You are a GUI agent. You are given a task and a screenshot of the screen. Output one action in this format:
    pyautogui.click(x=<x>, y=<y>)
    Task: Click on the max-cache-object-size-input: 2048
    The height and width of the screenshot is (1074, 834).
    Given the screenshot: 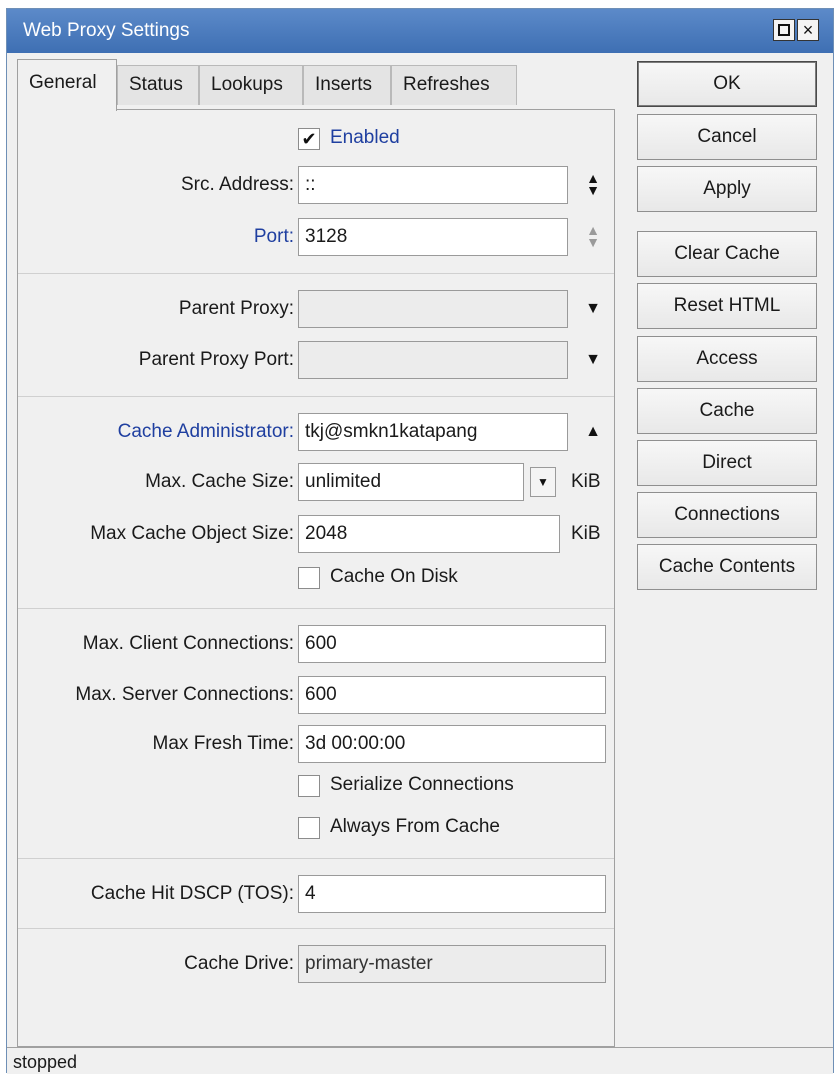 What is the action you would take?
    pyautogui.click(x=429, y=534)
    